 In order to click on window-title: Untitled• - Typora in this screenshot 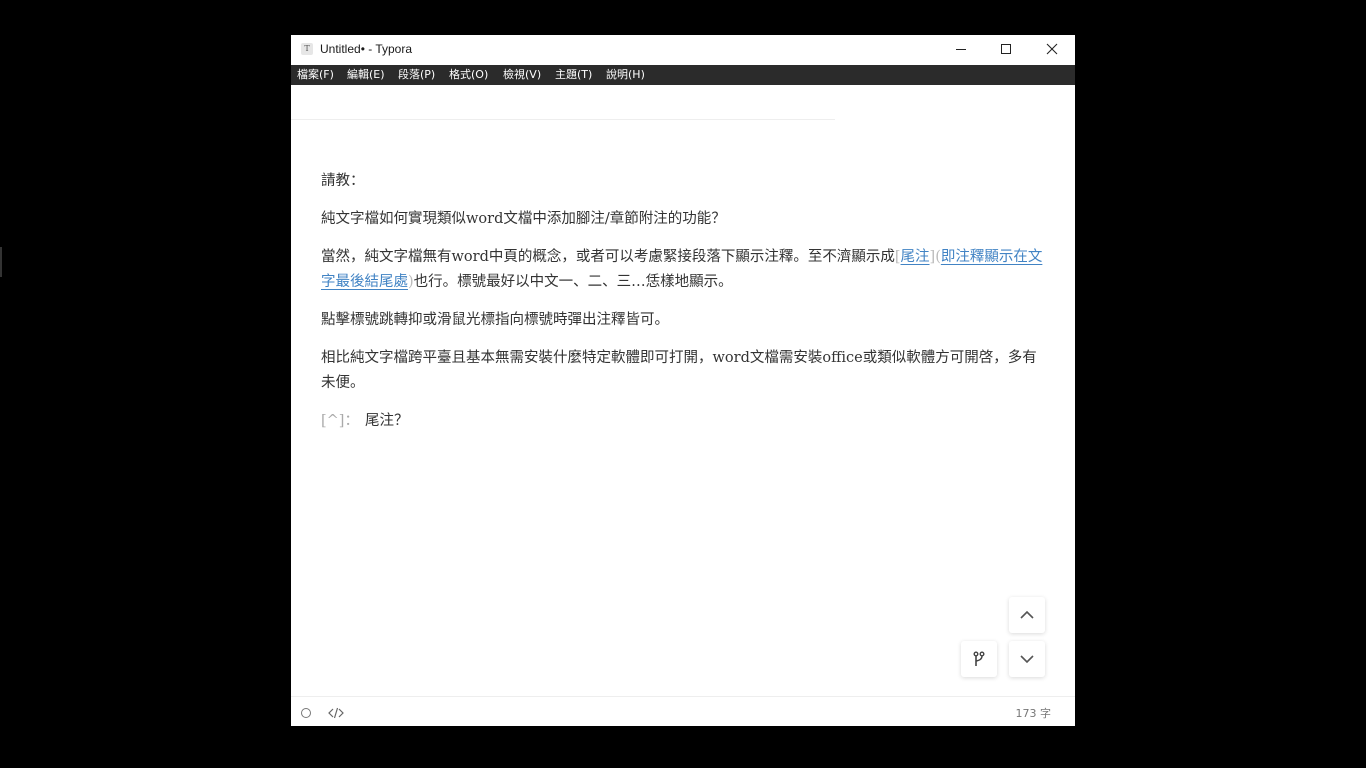, I will do `click(366, 49)`.